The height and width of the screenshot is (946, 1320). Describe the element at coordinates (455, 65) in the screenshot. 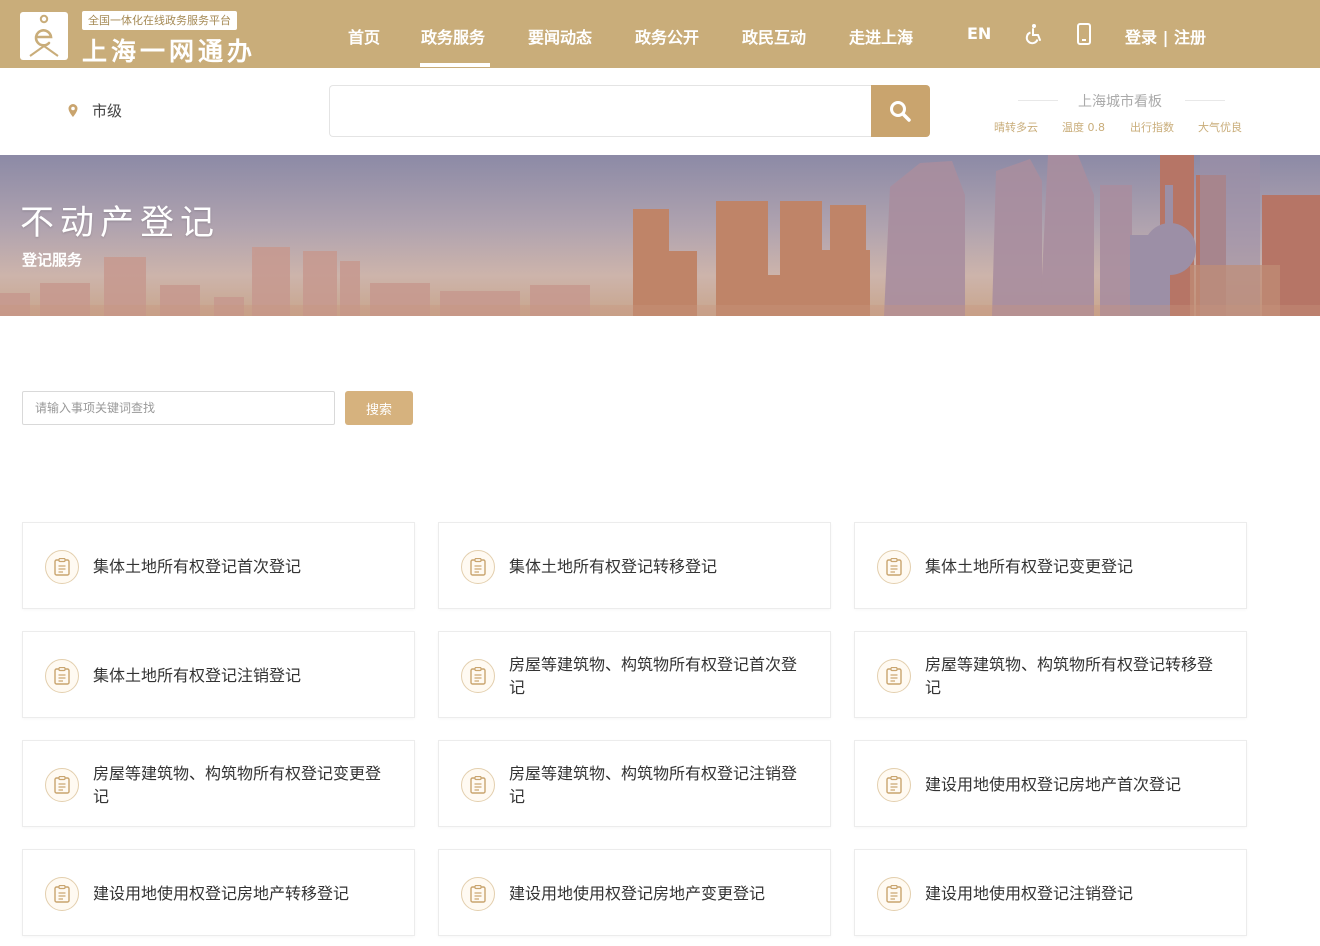

I see `active-nav-indicator` at that location.